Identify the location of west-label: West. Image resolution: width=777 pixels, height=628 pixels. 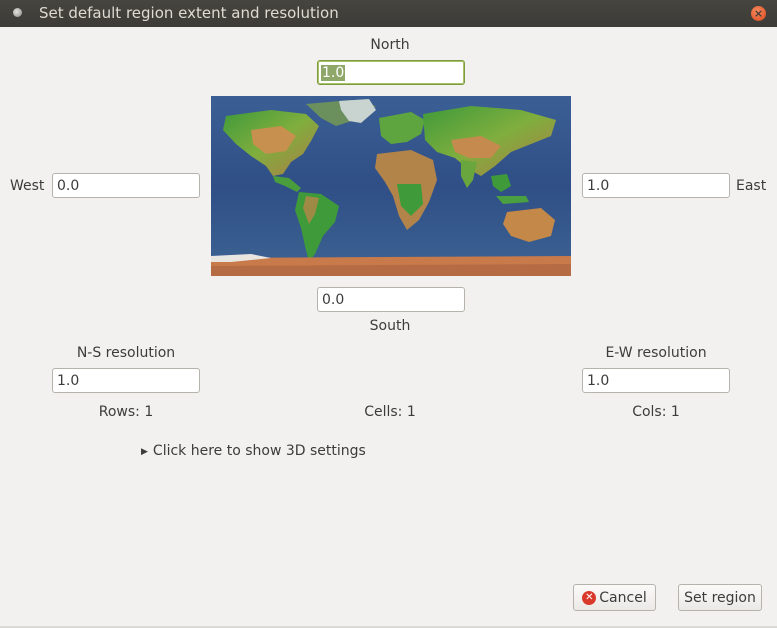
(27, 186).